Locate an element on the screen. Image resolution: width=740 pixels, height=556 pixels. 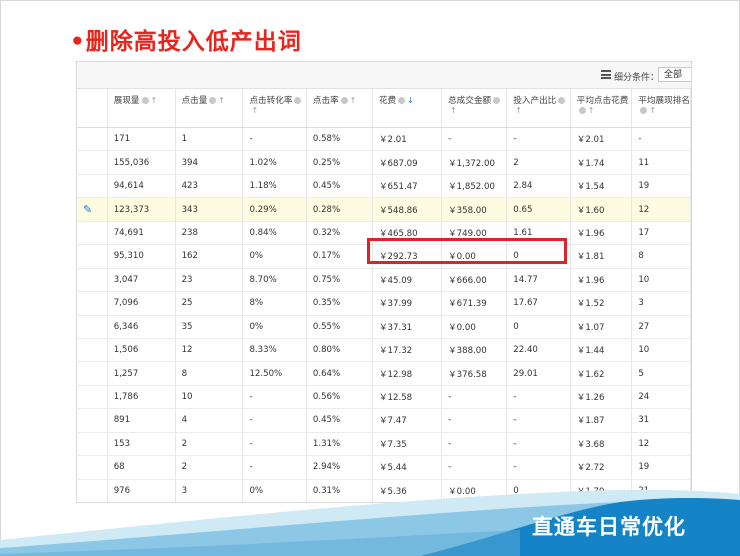
header-label: 展现量 is located at coordinates (126, 101).